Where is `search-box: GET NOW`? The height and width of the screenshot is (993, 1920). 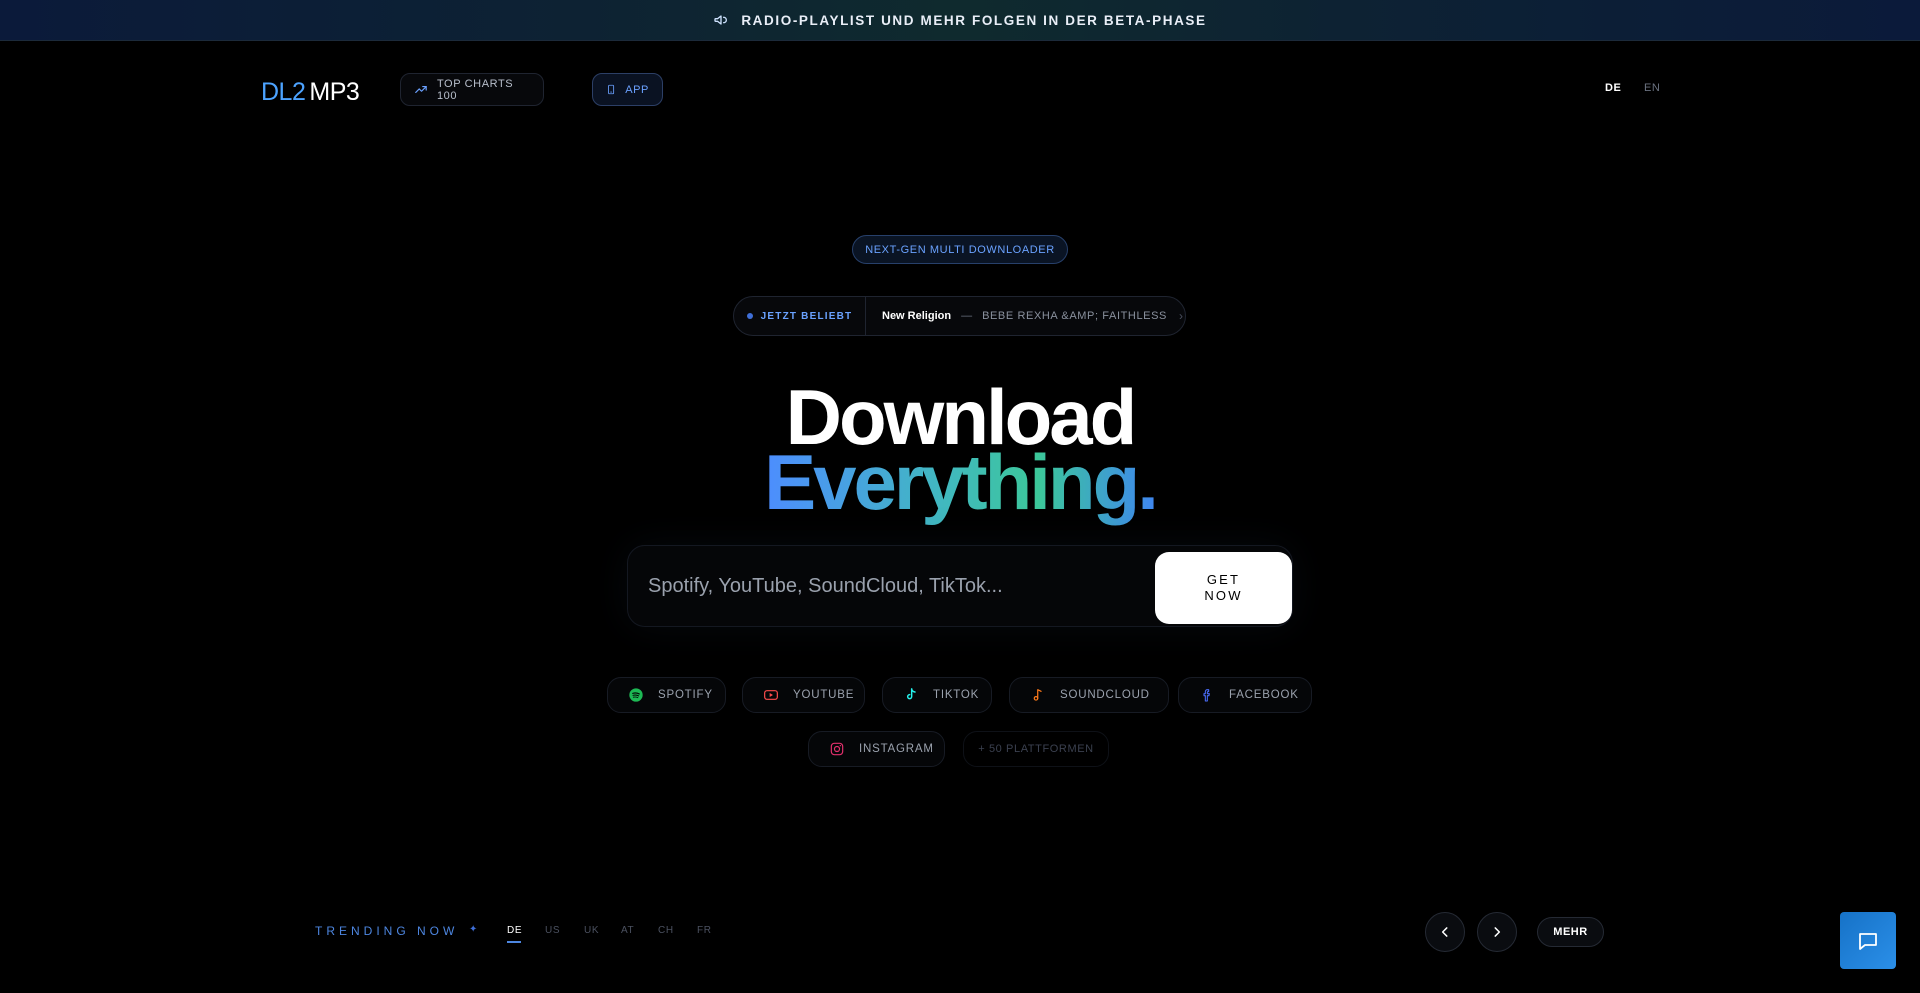 search-box: GET NOW is located at coordinates (960, 586).